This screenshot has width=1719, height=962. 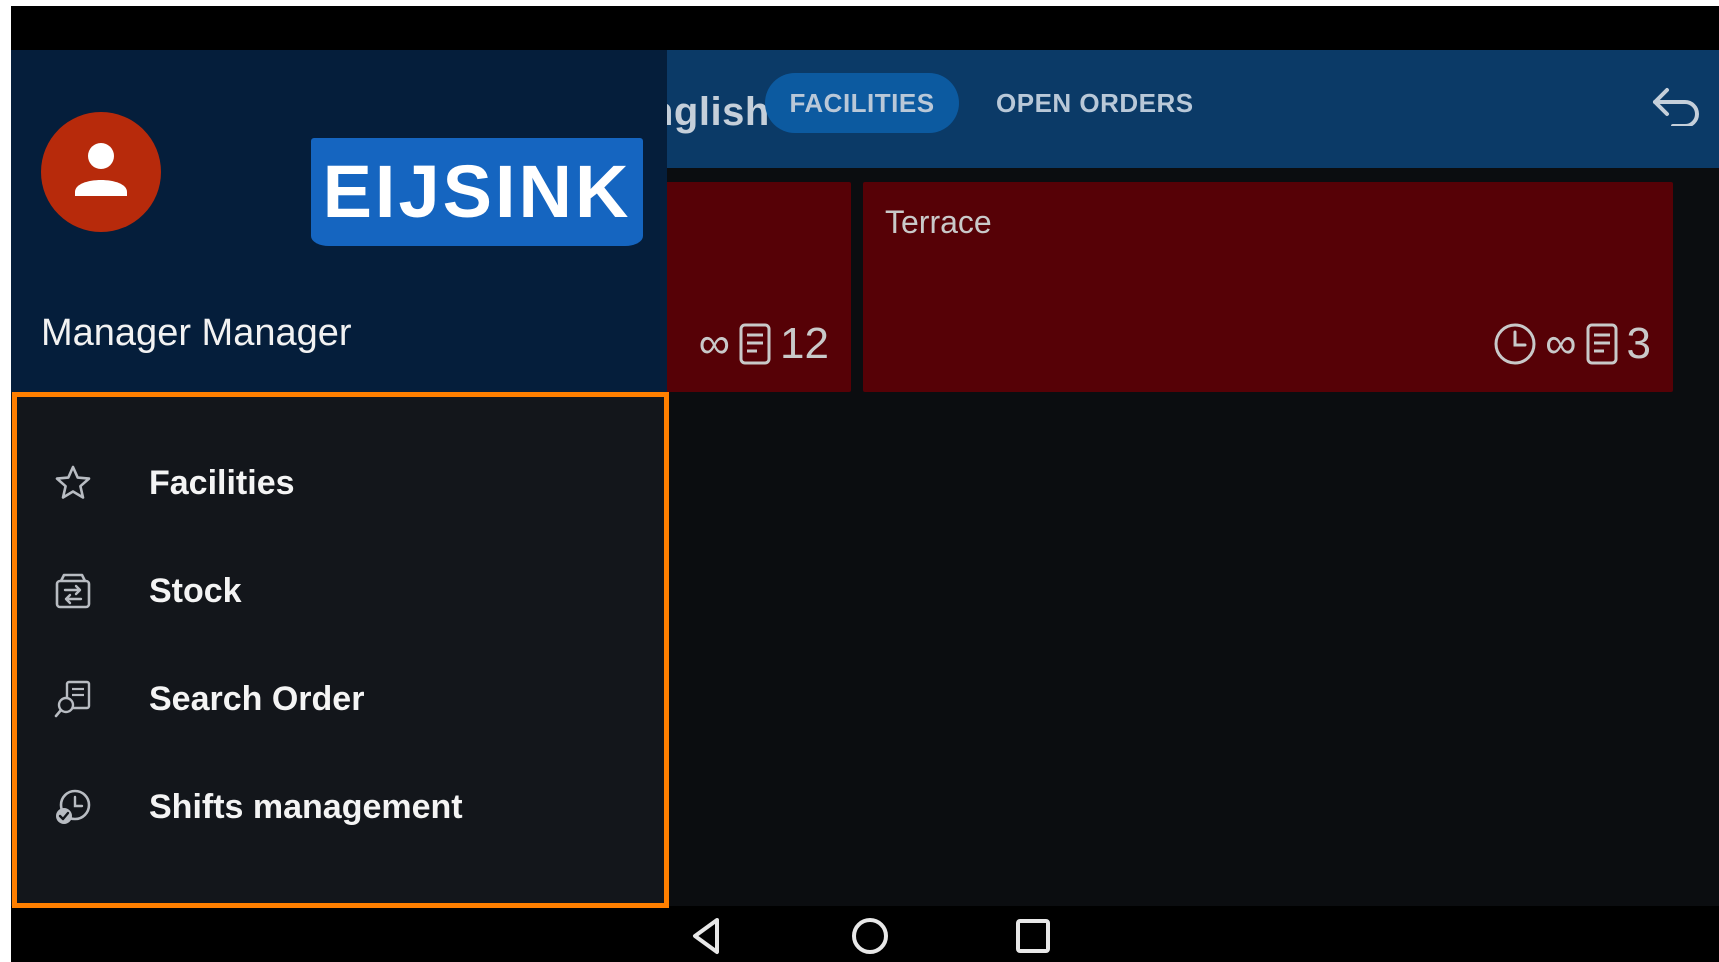 I want to click on card-stats: ∞ 3, so click(x=1572, y=344).